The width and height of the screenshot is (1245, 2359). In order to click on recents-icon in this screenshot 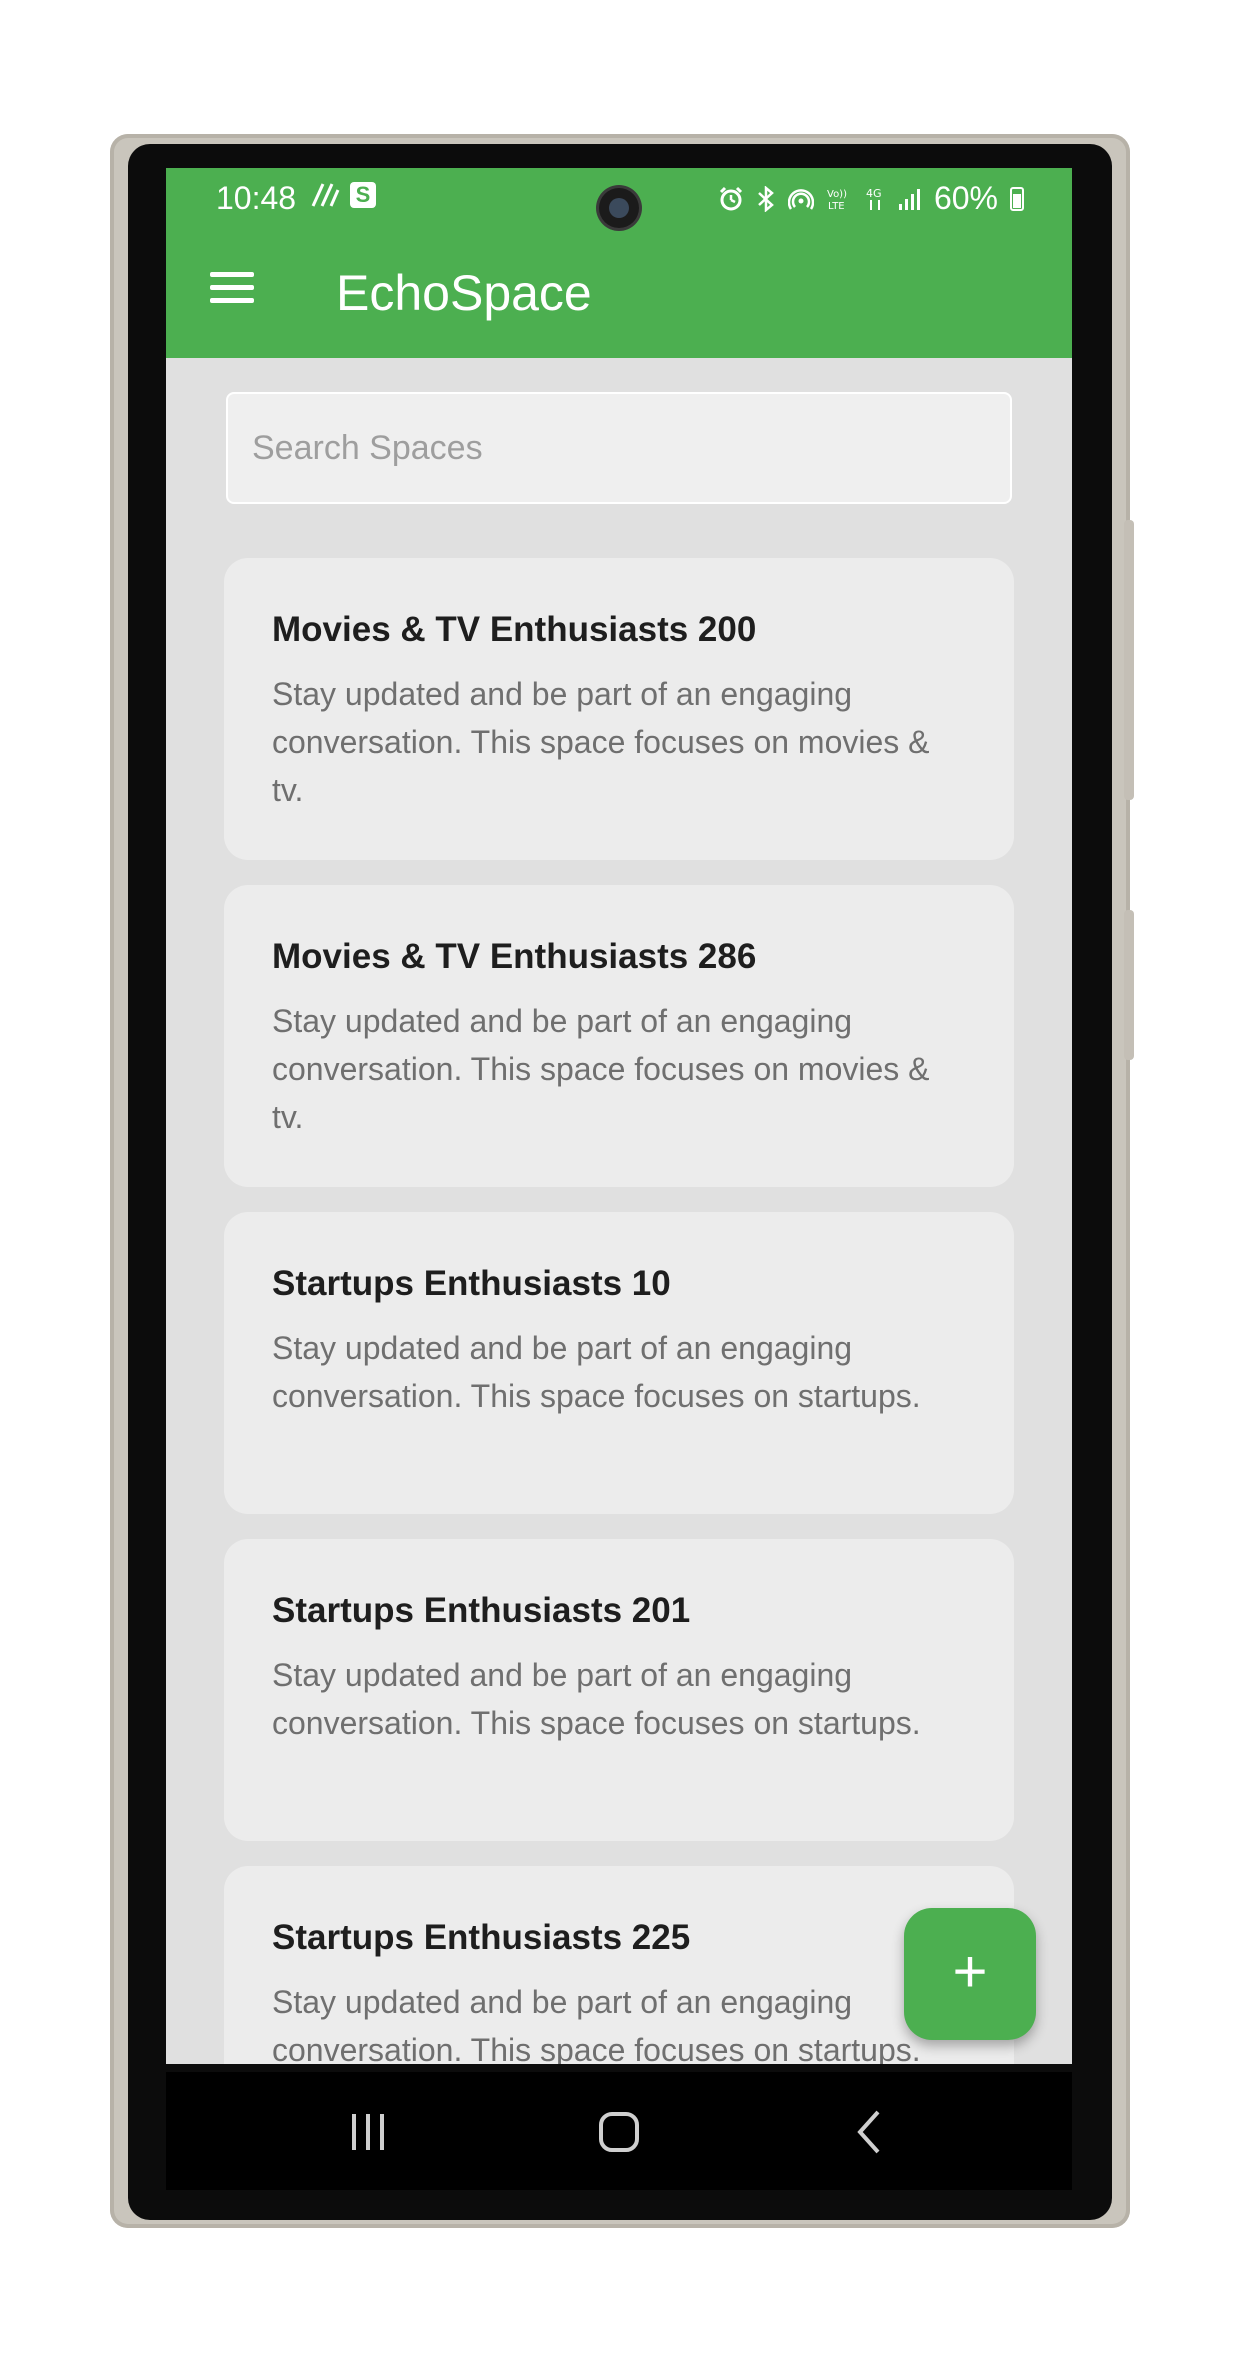, I will do `click(368, 2132)`.